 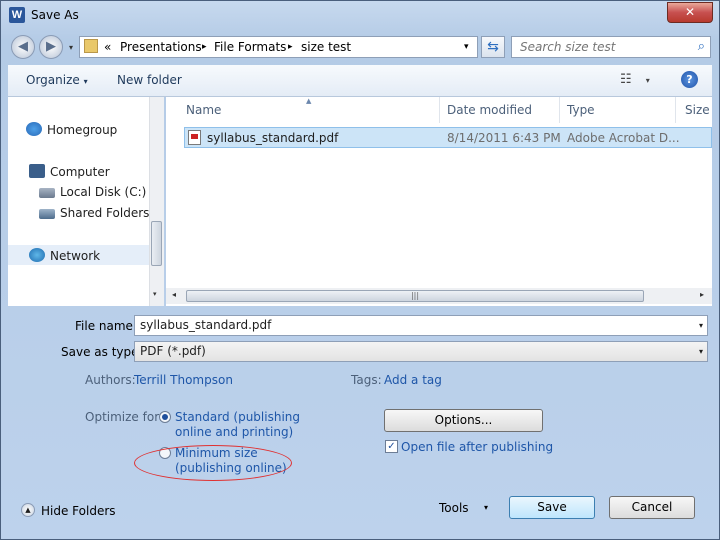 What do you see at coordinates (174, 294) in the screenshot?
I see `scroll-left-icon: ◂` at bounding box center [174, 294].